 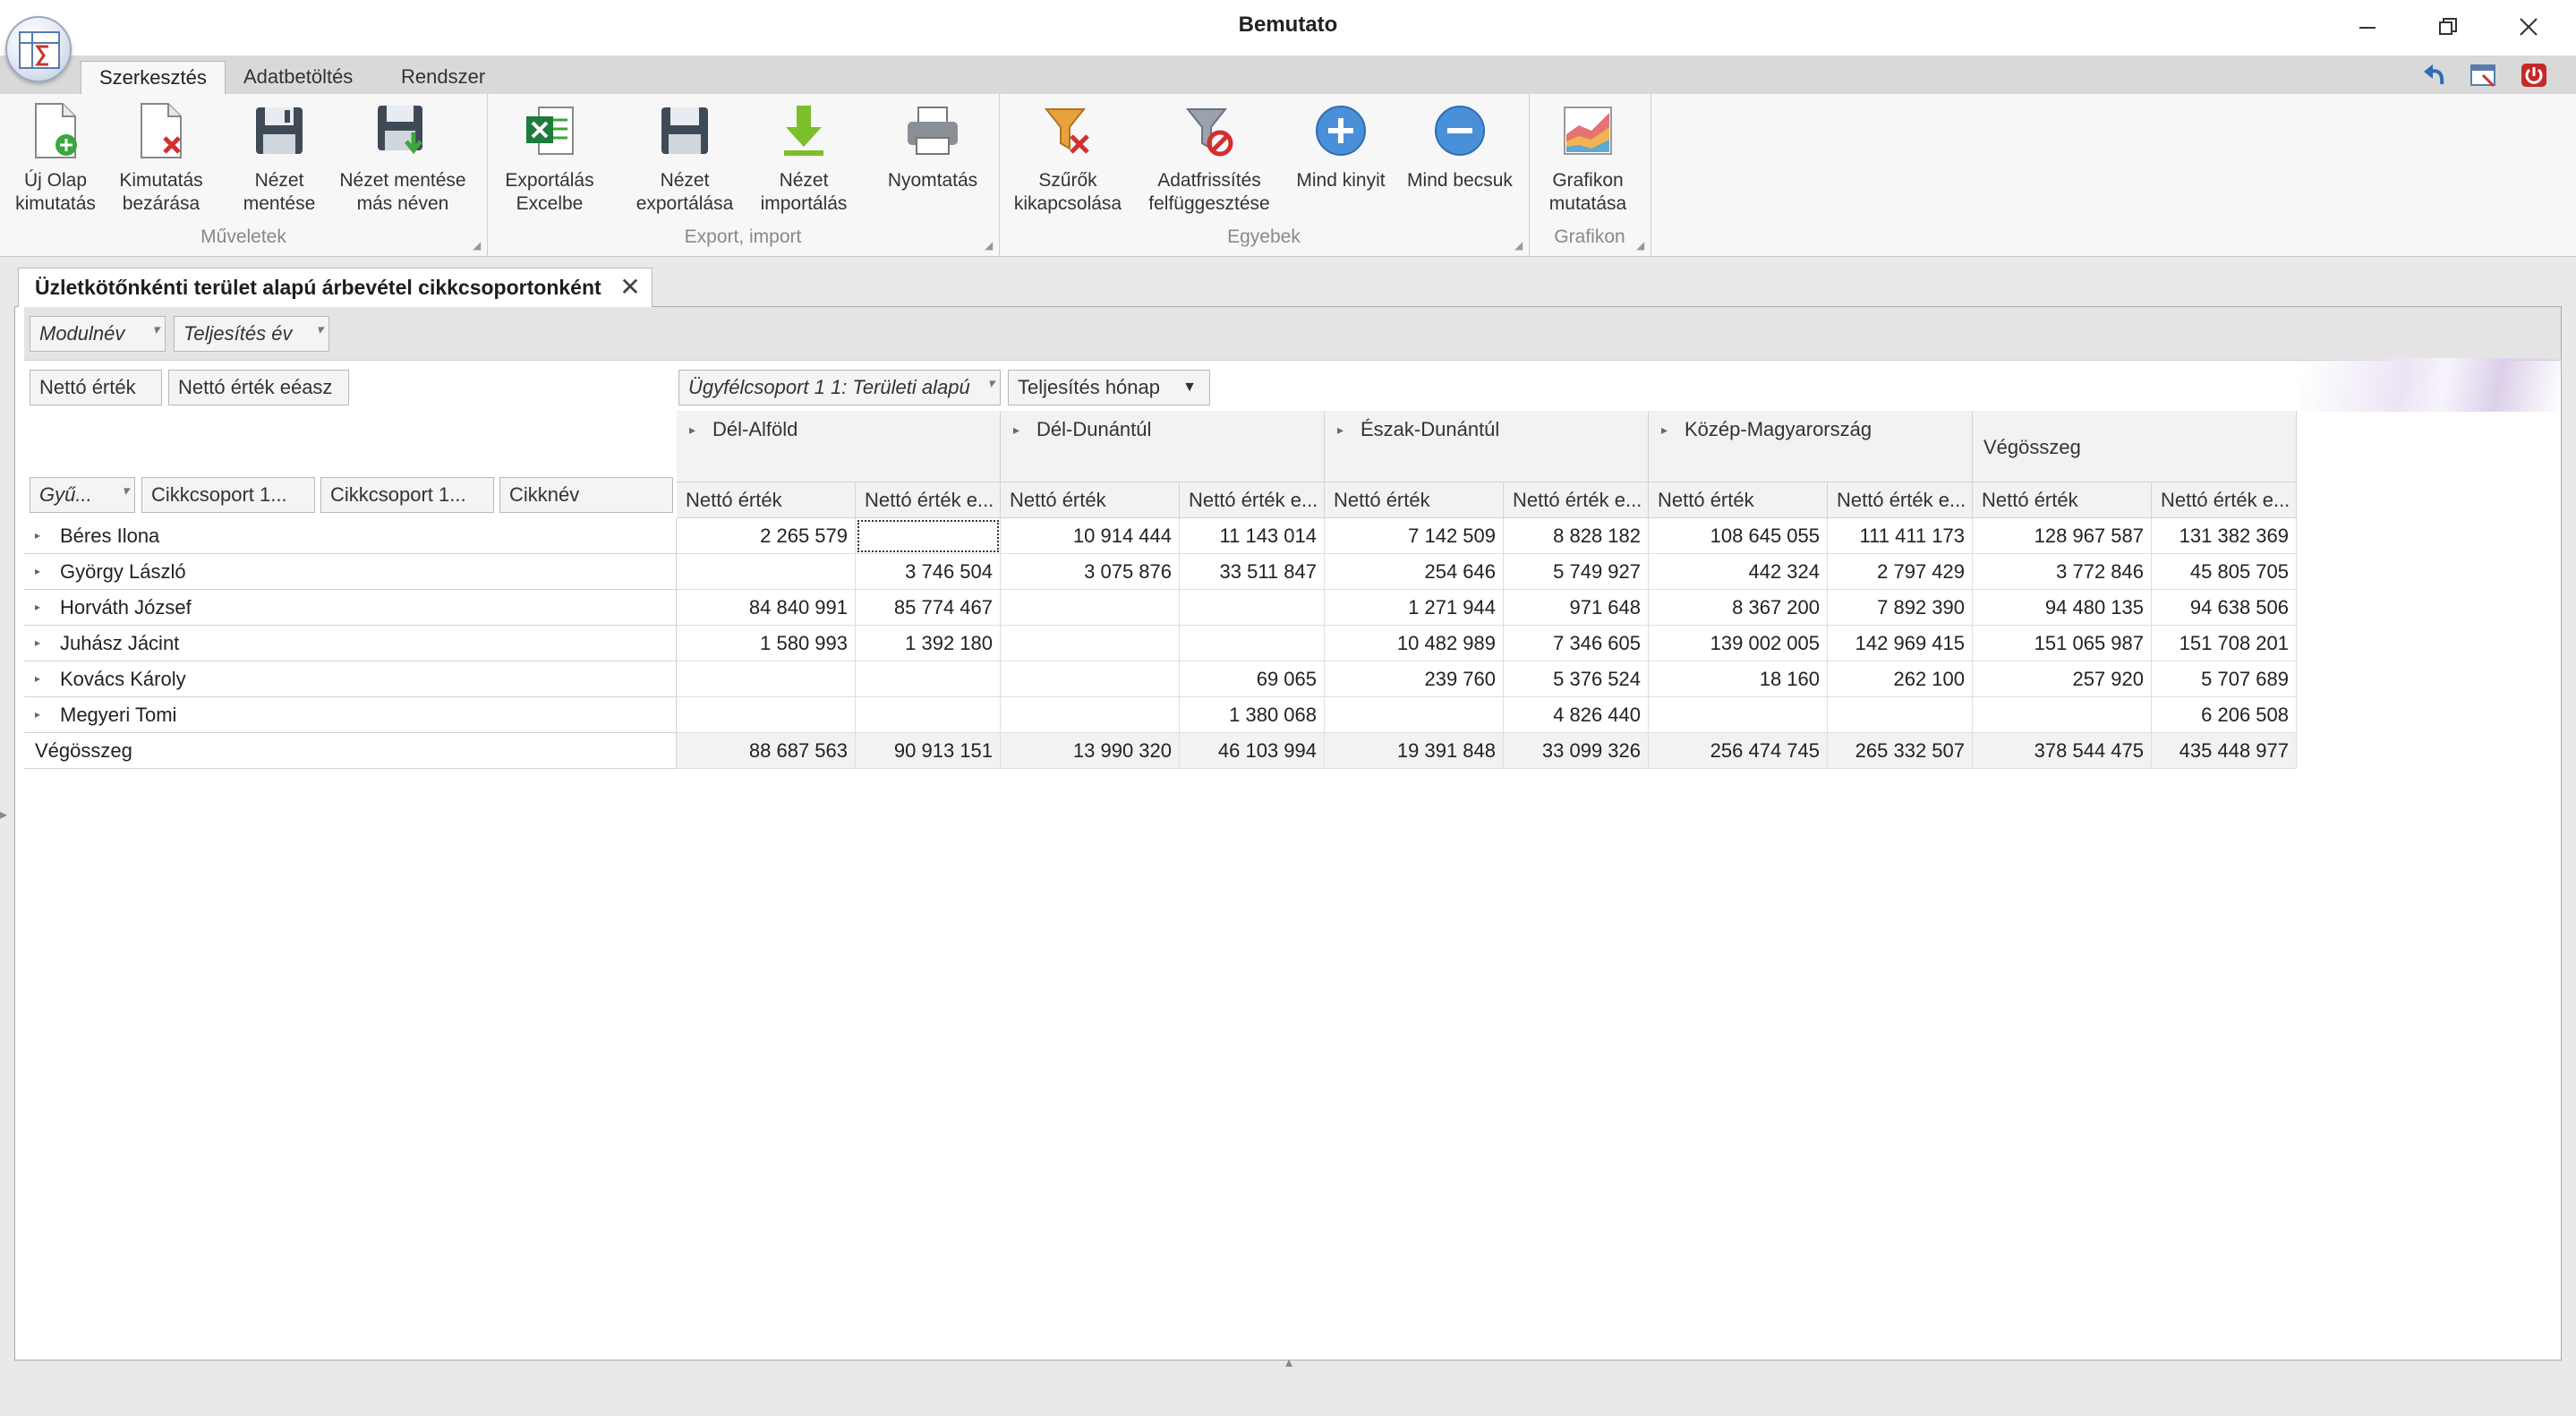 What do you see at coordinates (1068, 158) in the screenshot?
I see `filters-off-button: Szűrők kikapcsolása` at bounding box center [1068, 158].